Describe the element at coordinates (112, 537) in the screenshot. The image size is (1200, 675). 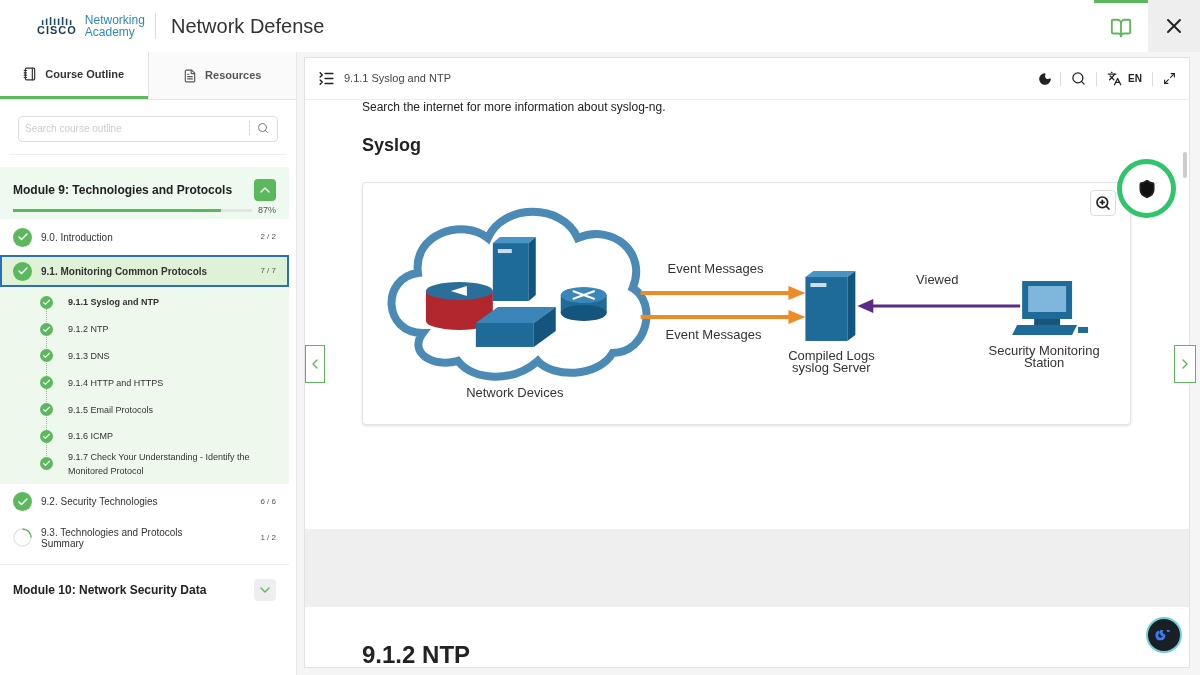
I see `section-title: 9.3. Technologies and Protocols Summary` at that location.